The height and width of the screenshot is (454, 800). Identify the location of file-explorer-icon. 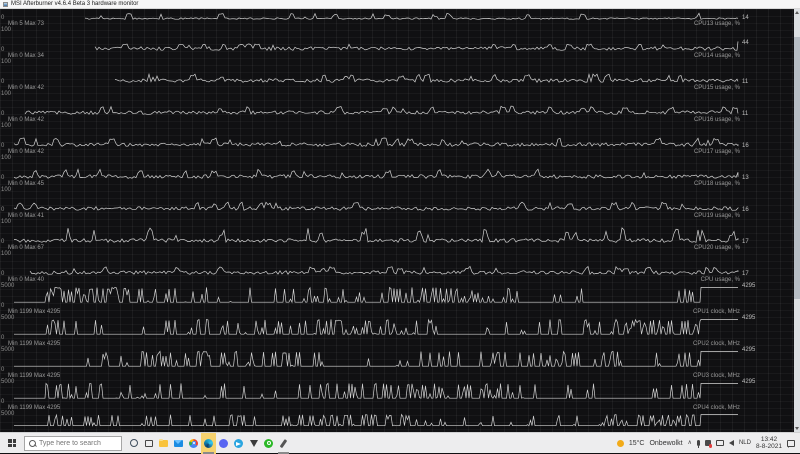
(163, 442).